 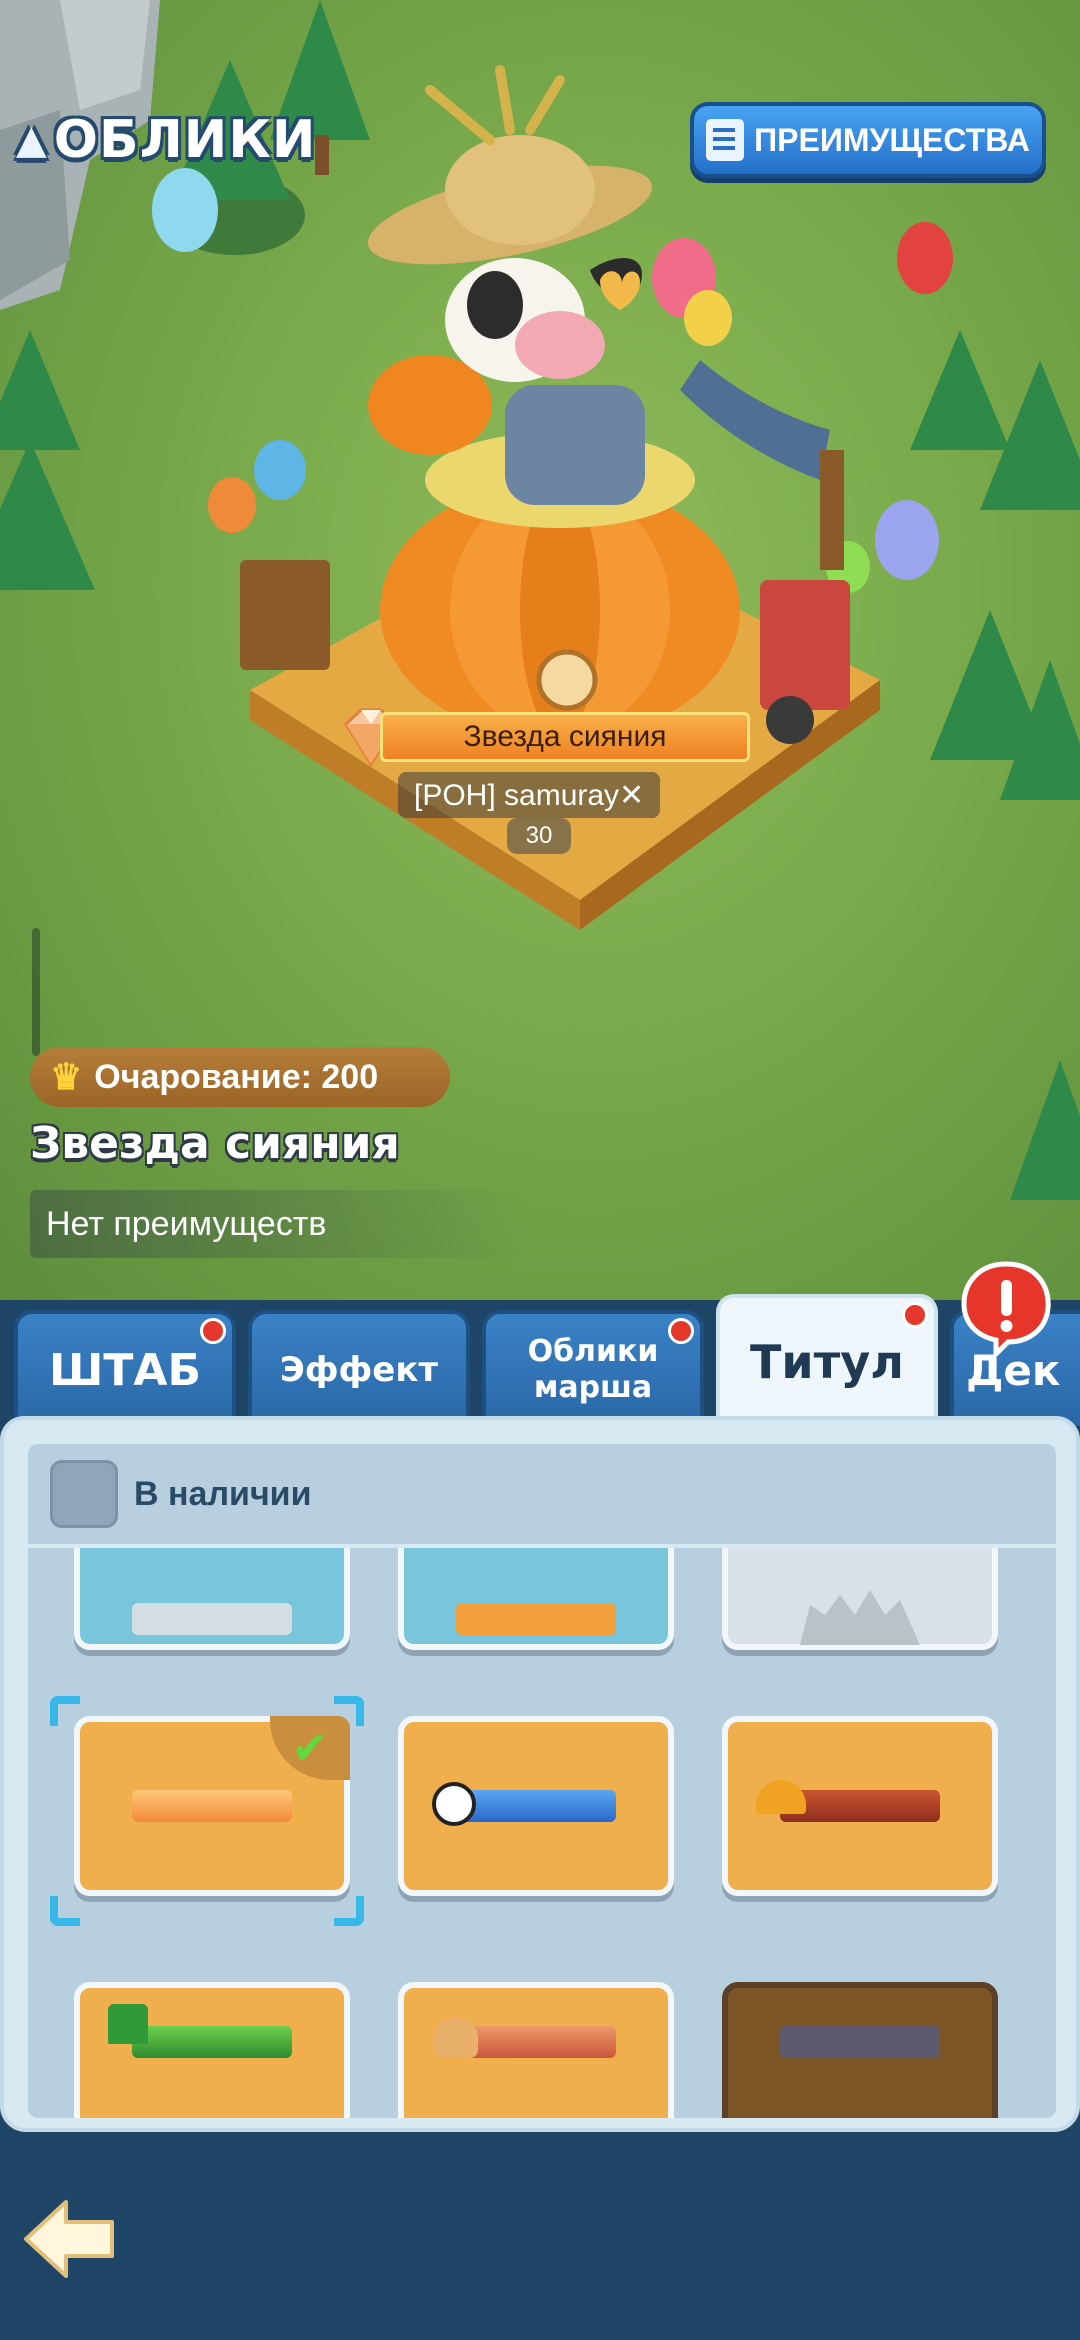 I want to click on tab-march-skins: Облики марша, so click(x=593, y=1368).